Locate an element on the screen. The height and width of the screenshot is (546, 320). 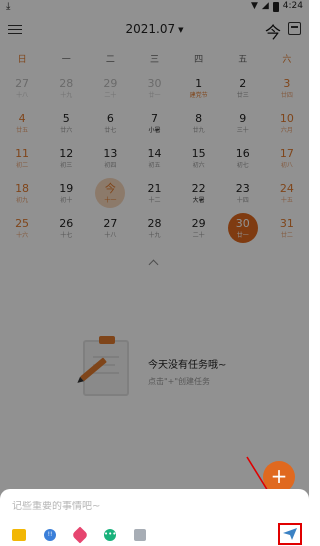
tag-icon is located at coordinates (80, 535).